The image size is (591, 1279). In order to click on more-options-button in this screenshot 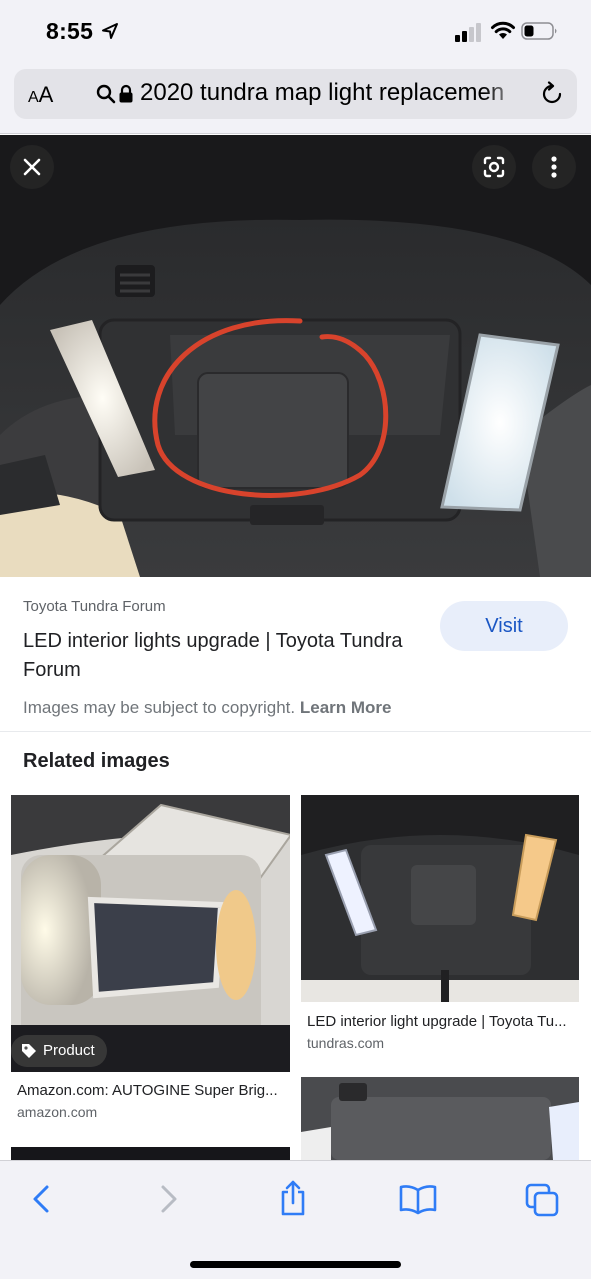, I will do `click(554, 167)`.